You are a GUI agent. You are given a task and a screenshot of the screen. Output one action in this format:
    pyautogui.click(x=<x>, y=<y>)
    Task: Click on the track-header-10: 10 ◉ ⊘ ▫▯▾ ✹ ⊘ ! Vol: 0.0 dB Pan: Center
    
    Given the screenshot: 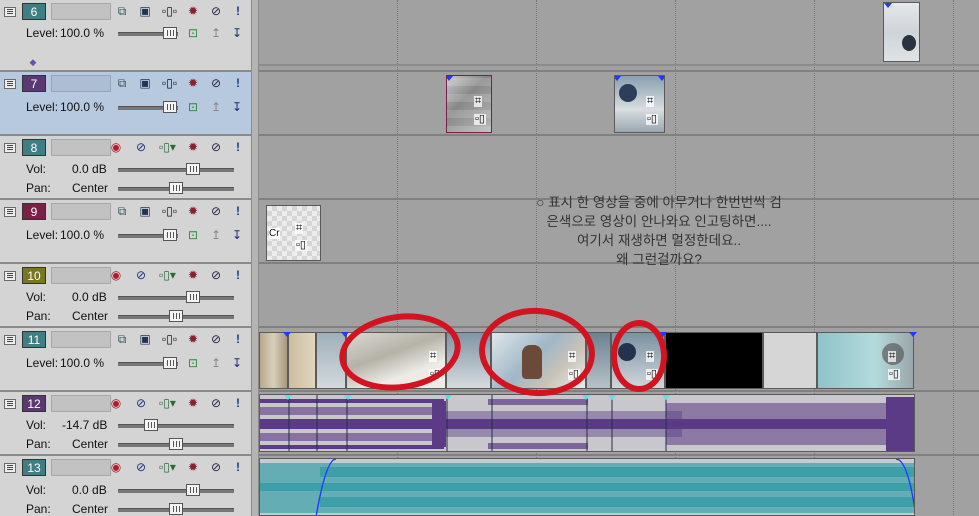 What is the action you would take?
    pyautogui.click(x=125, y=296)
    